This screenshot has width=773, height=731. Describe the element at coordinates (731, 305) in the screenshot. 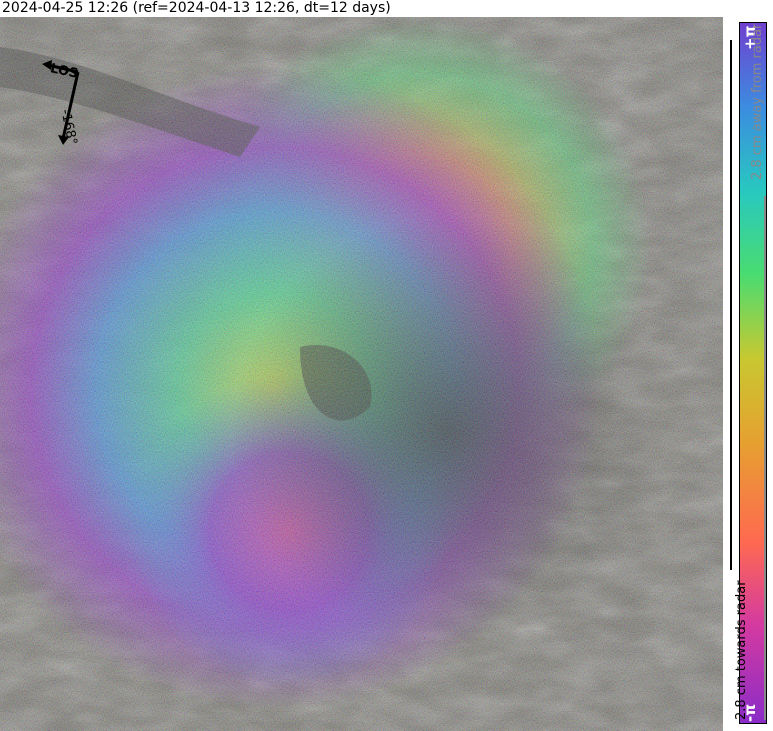

I see `towards-arrow-line` at that location.